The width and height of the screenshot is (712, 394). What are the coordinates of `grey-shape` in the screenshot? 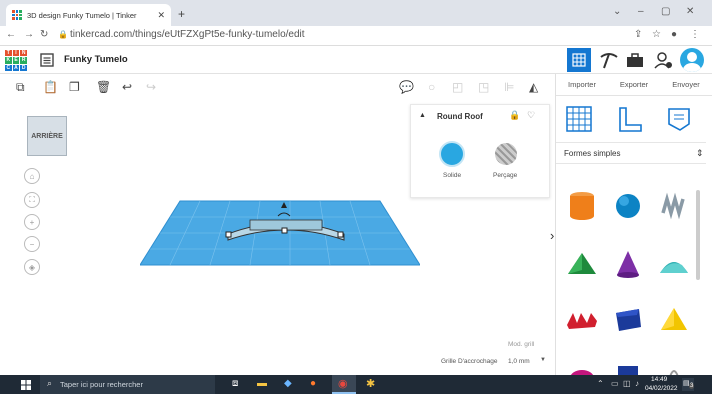 It's located at (674, 362).